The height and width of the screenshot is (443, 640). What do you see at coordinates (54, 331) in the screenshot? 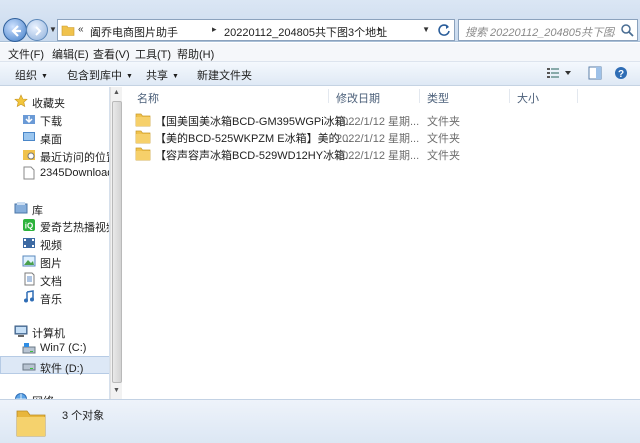
I see `nav-computer: 计算机` at bounding box center [54, 331].